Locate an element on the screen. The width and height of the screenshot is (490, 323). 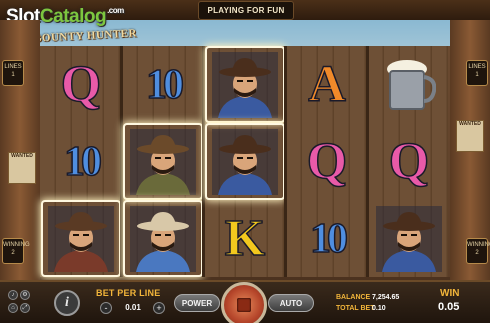
reel-symbol-beer-mug is located at coordinates (409, 84).